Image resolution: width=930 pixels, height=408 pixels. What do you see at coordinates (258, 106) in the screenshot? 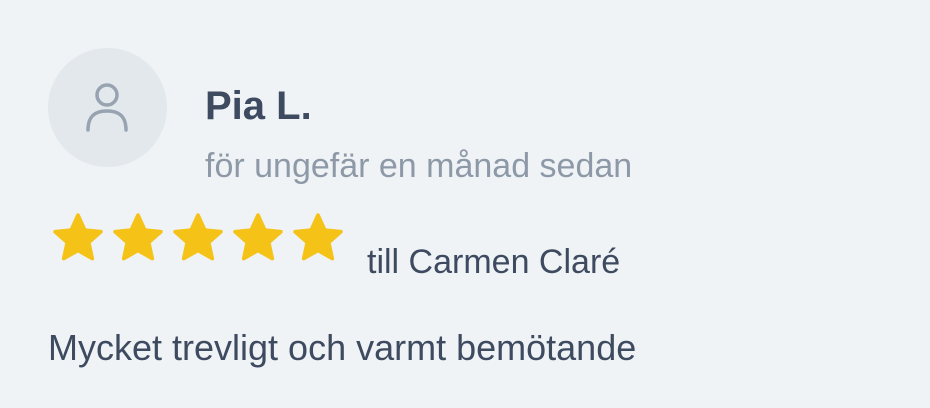
I see `reviewer-name: Pia L.` at bounding box center [258, 106].